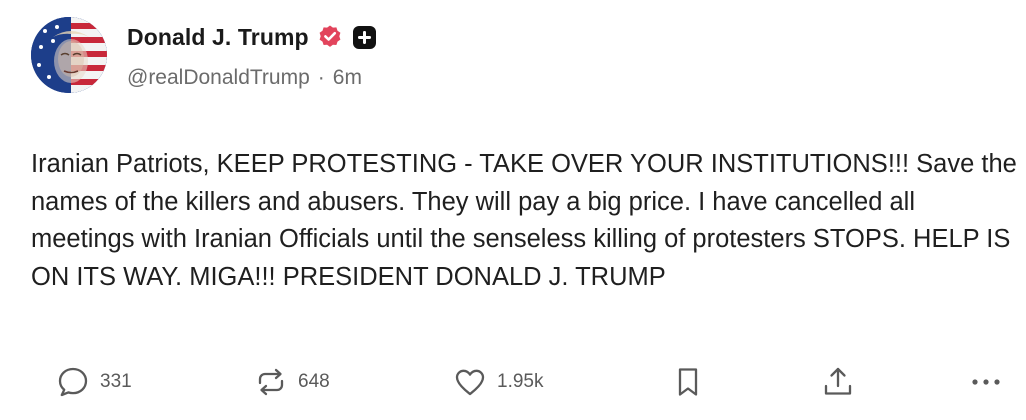  I want to click on avatar, so click(69, 55).